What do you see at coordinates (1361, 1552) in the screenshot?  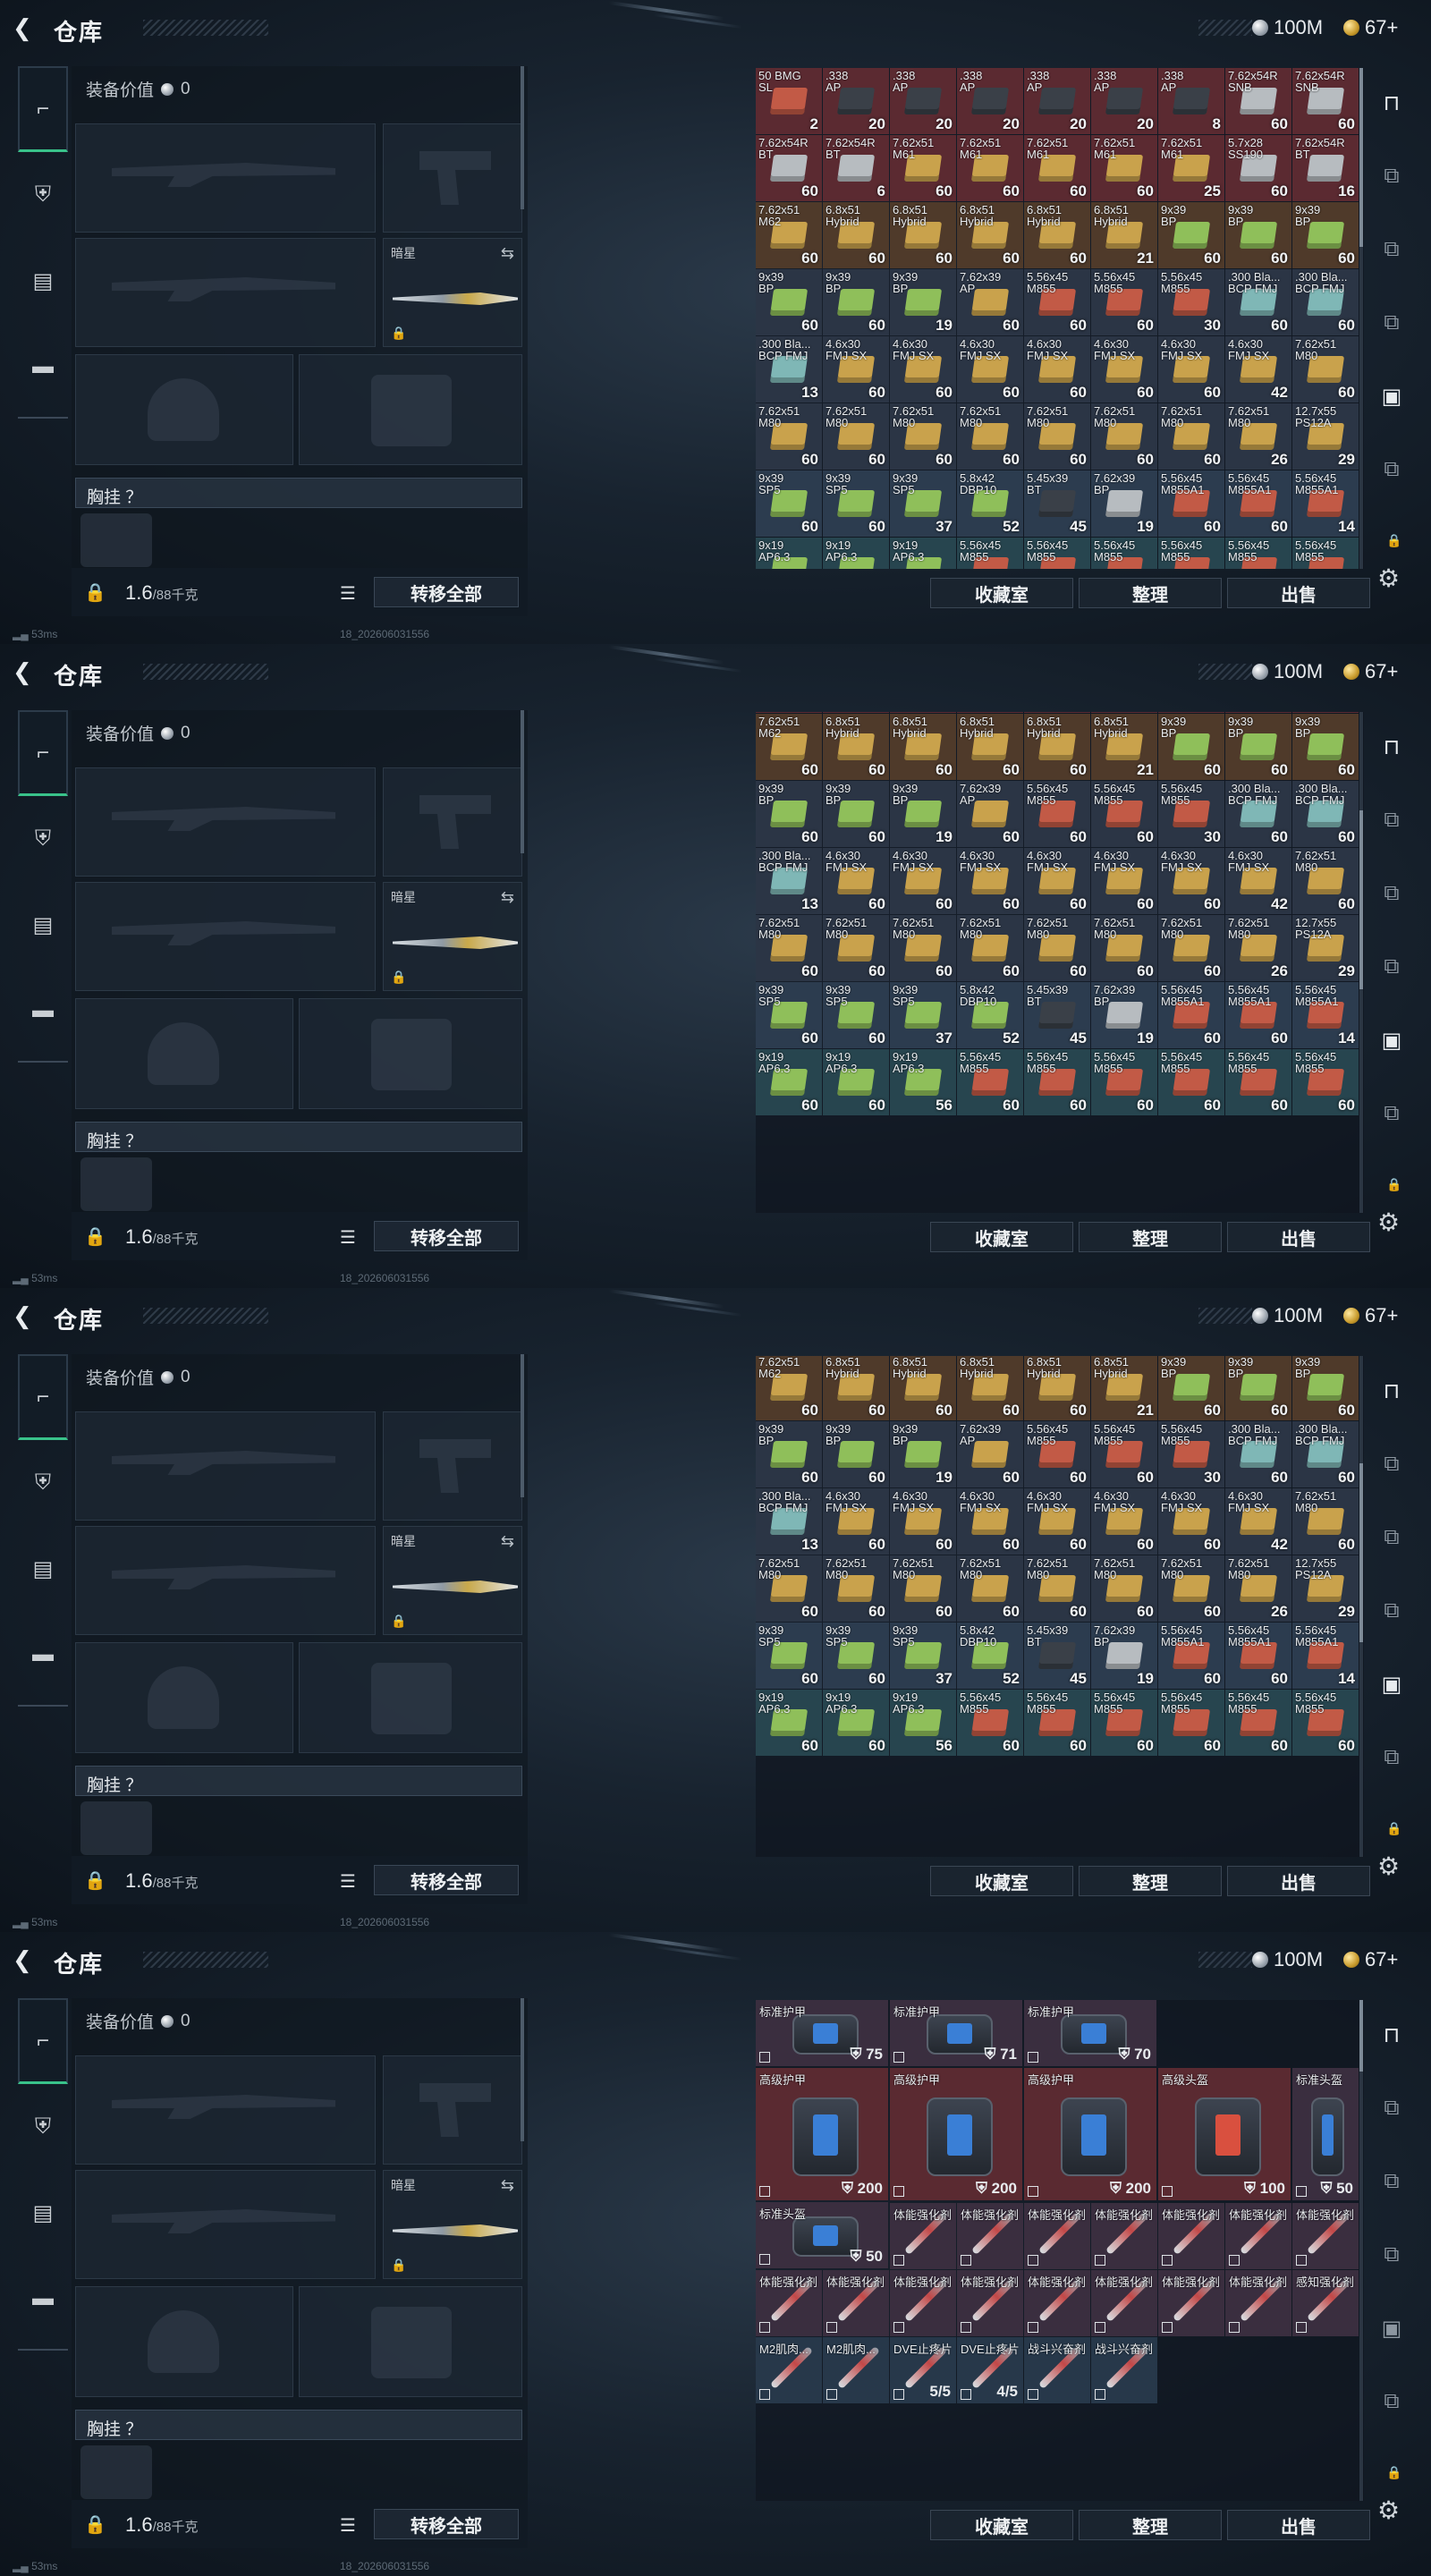 I see `scroll-thumb` at bounding box center [1361, 1552].